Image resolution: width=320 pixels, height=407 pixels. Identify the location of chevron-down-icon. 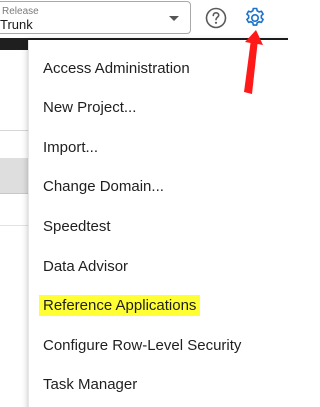
(174, 18).